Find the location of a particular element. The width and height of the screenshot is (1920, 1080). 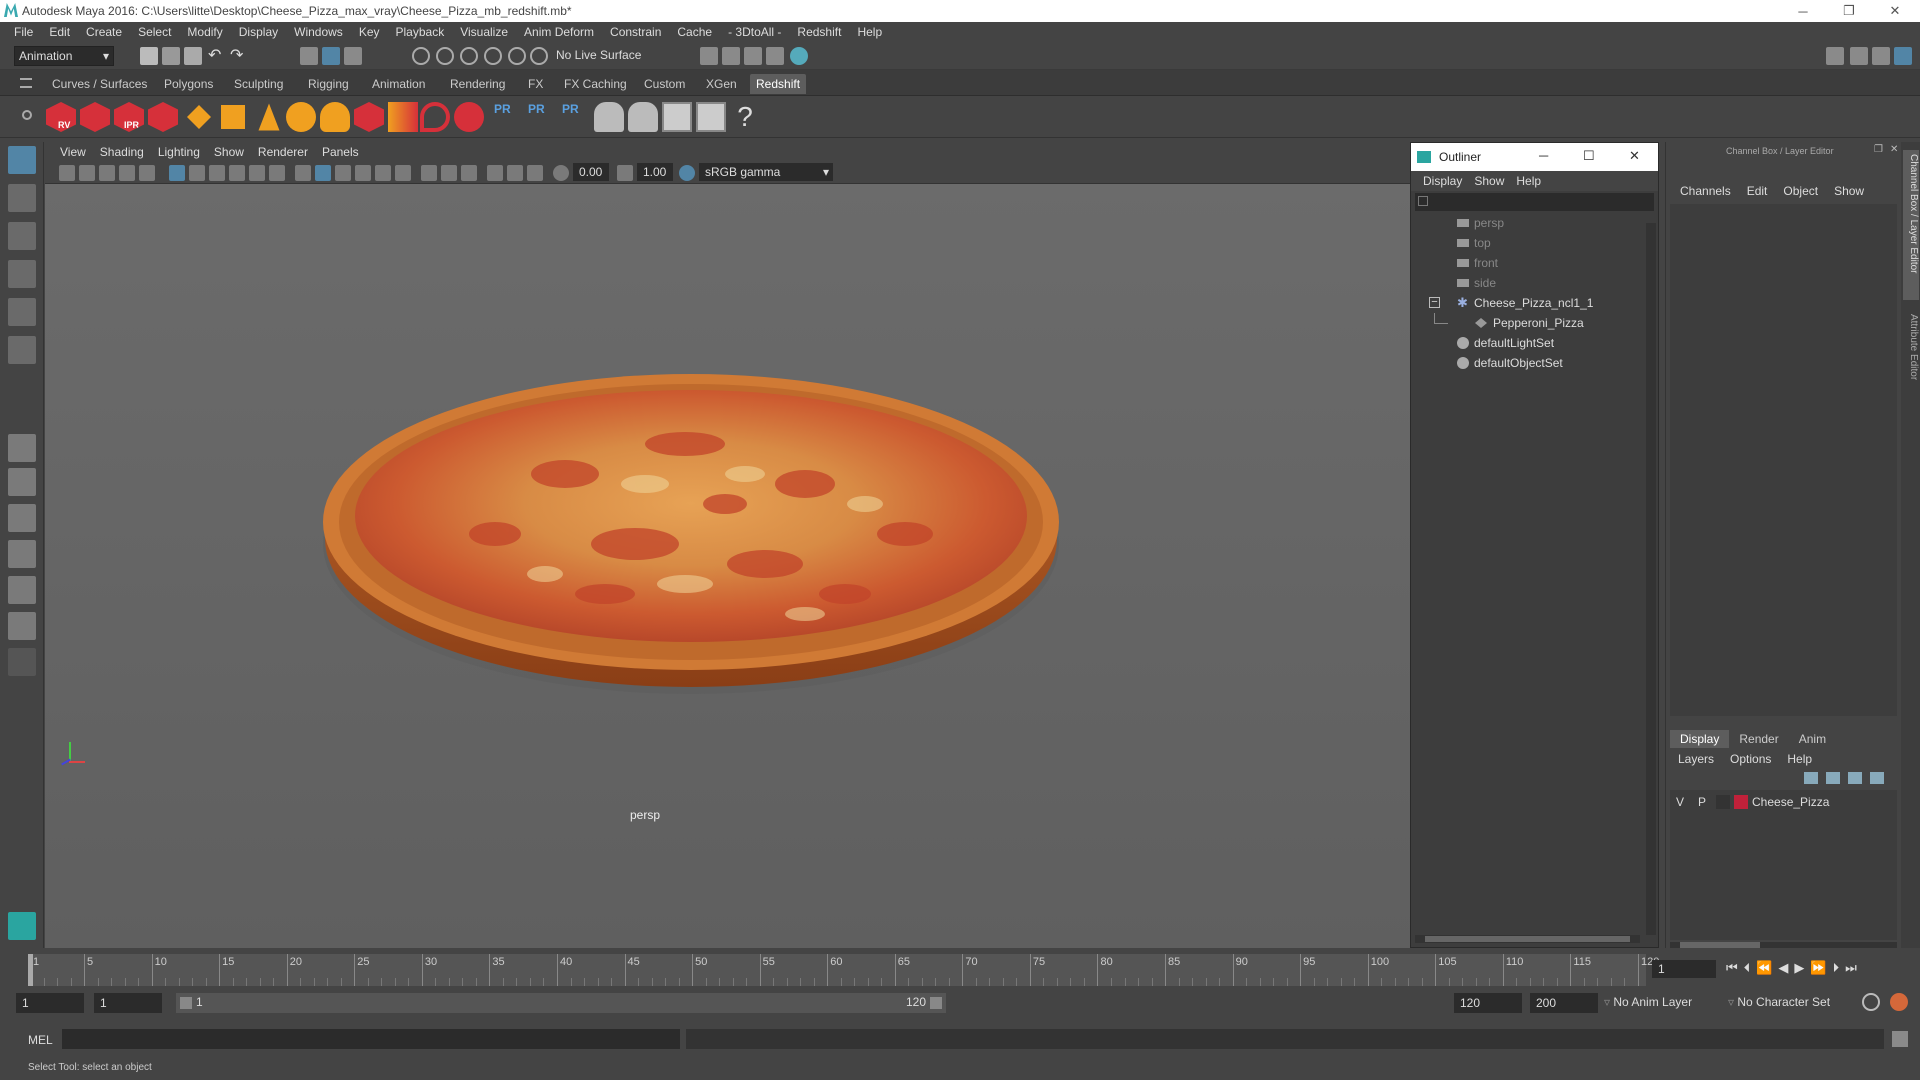

layer-visibility-toggle: V is located at coordinates (1680, 802).